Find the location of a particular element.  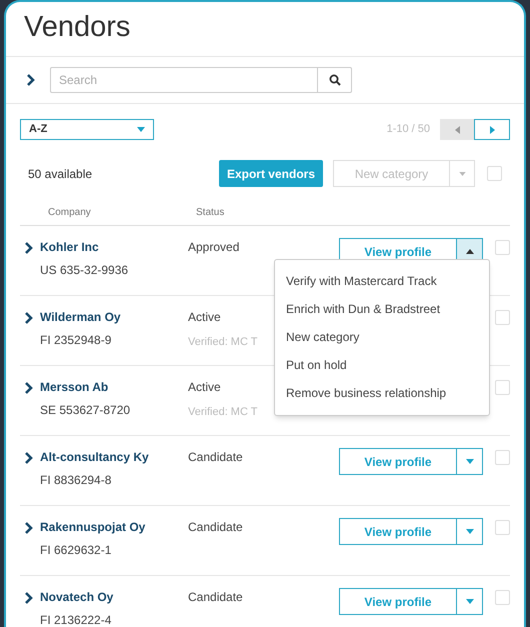

company-id: FI 6629632-1 is located at coordinates (76, 550).